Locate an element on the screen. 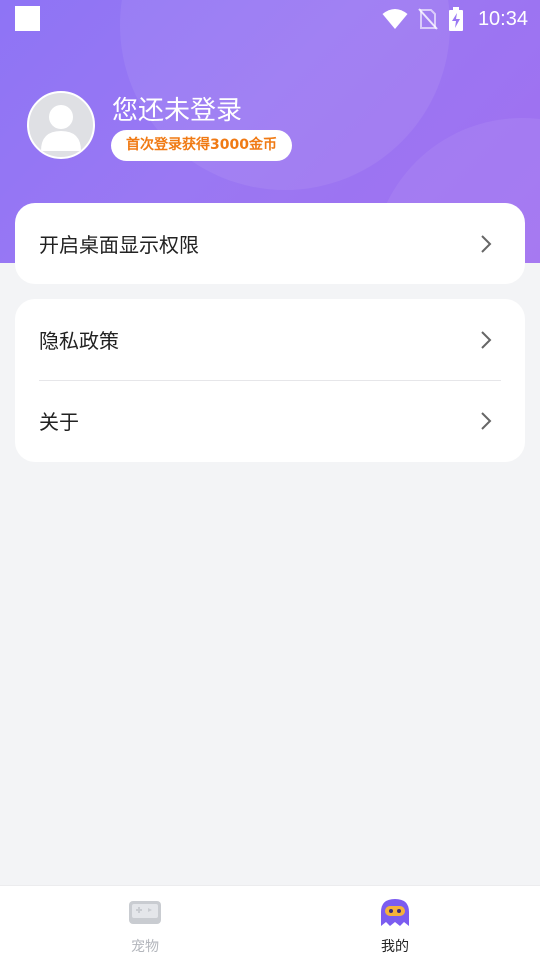 The width and height of the screenshot is (540, 960). status-icons: 10:34 is located at coordinates (455, 19).